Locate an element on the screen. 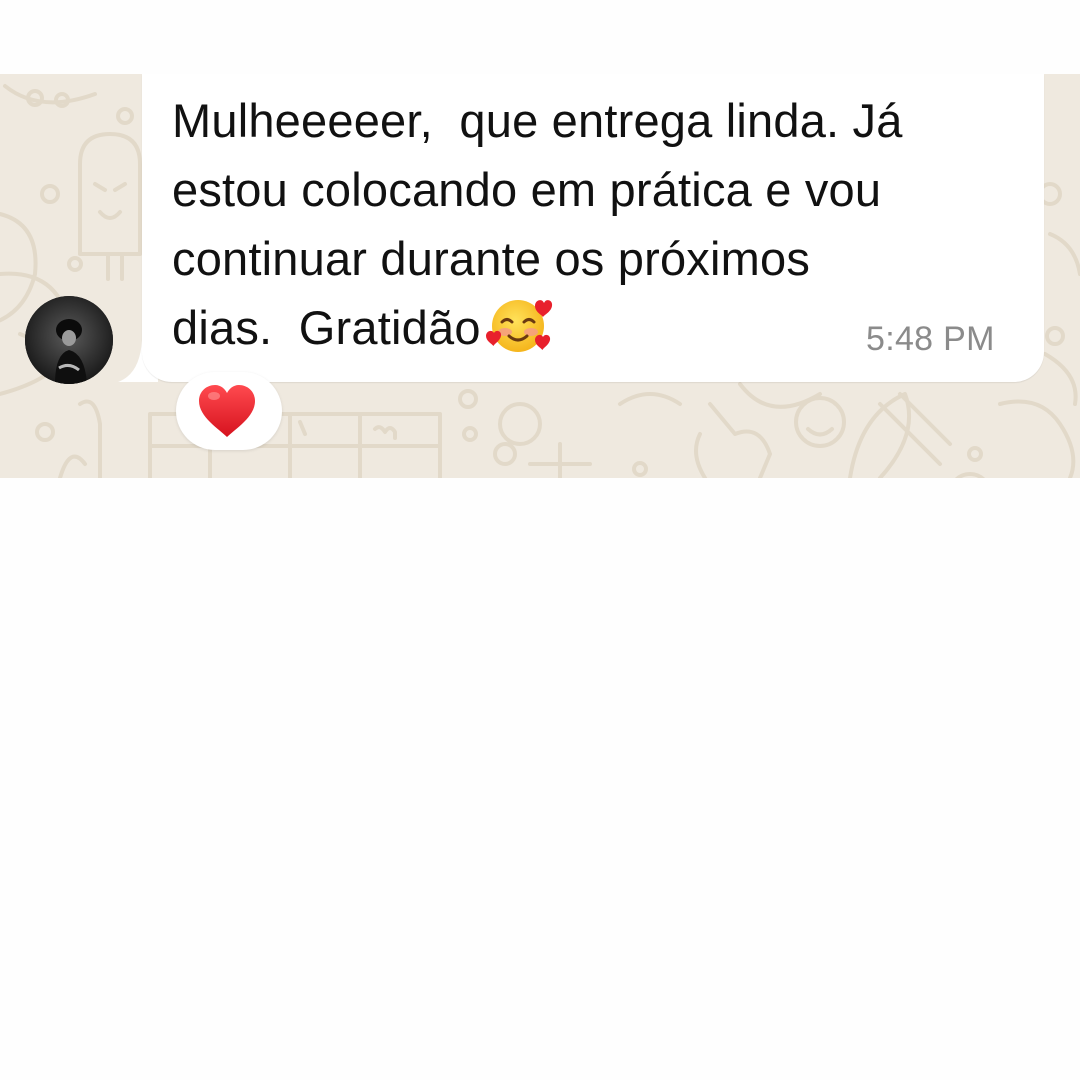 This screenshot has width=1080, height=1080. red-heart-icon is located at coordinates (227, 411).